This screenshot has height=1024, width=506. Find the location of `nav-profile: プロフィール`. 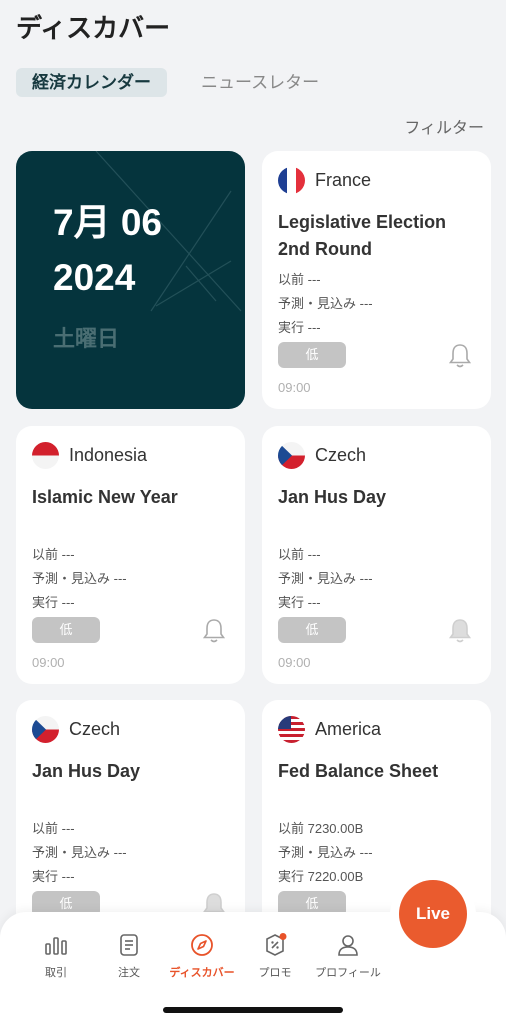

nav-profile: プロフィール is located at coordinates (348, 956).